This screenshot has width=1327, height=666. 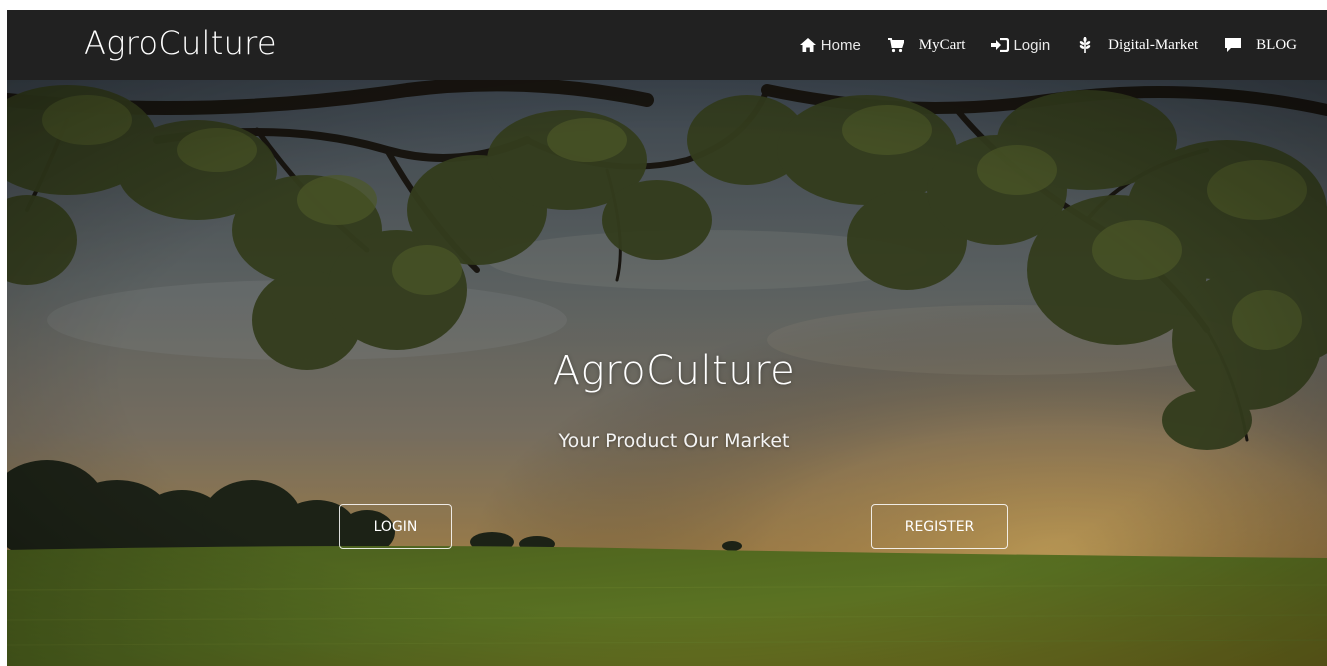 What do you see at coordinates (939, 526) in the screenshot?
I see `register-button: REGISTER` at bounding box center [939, 526].